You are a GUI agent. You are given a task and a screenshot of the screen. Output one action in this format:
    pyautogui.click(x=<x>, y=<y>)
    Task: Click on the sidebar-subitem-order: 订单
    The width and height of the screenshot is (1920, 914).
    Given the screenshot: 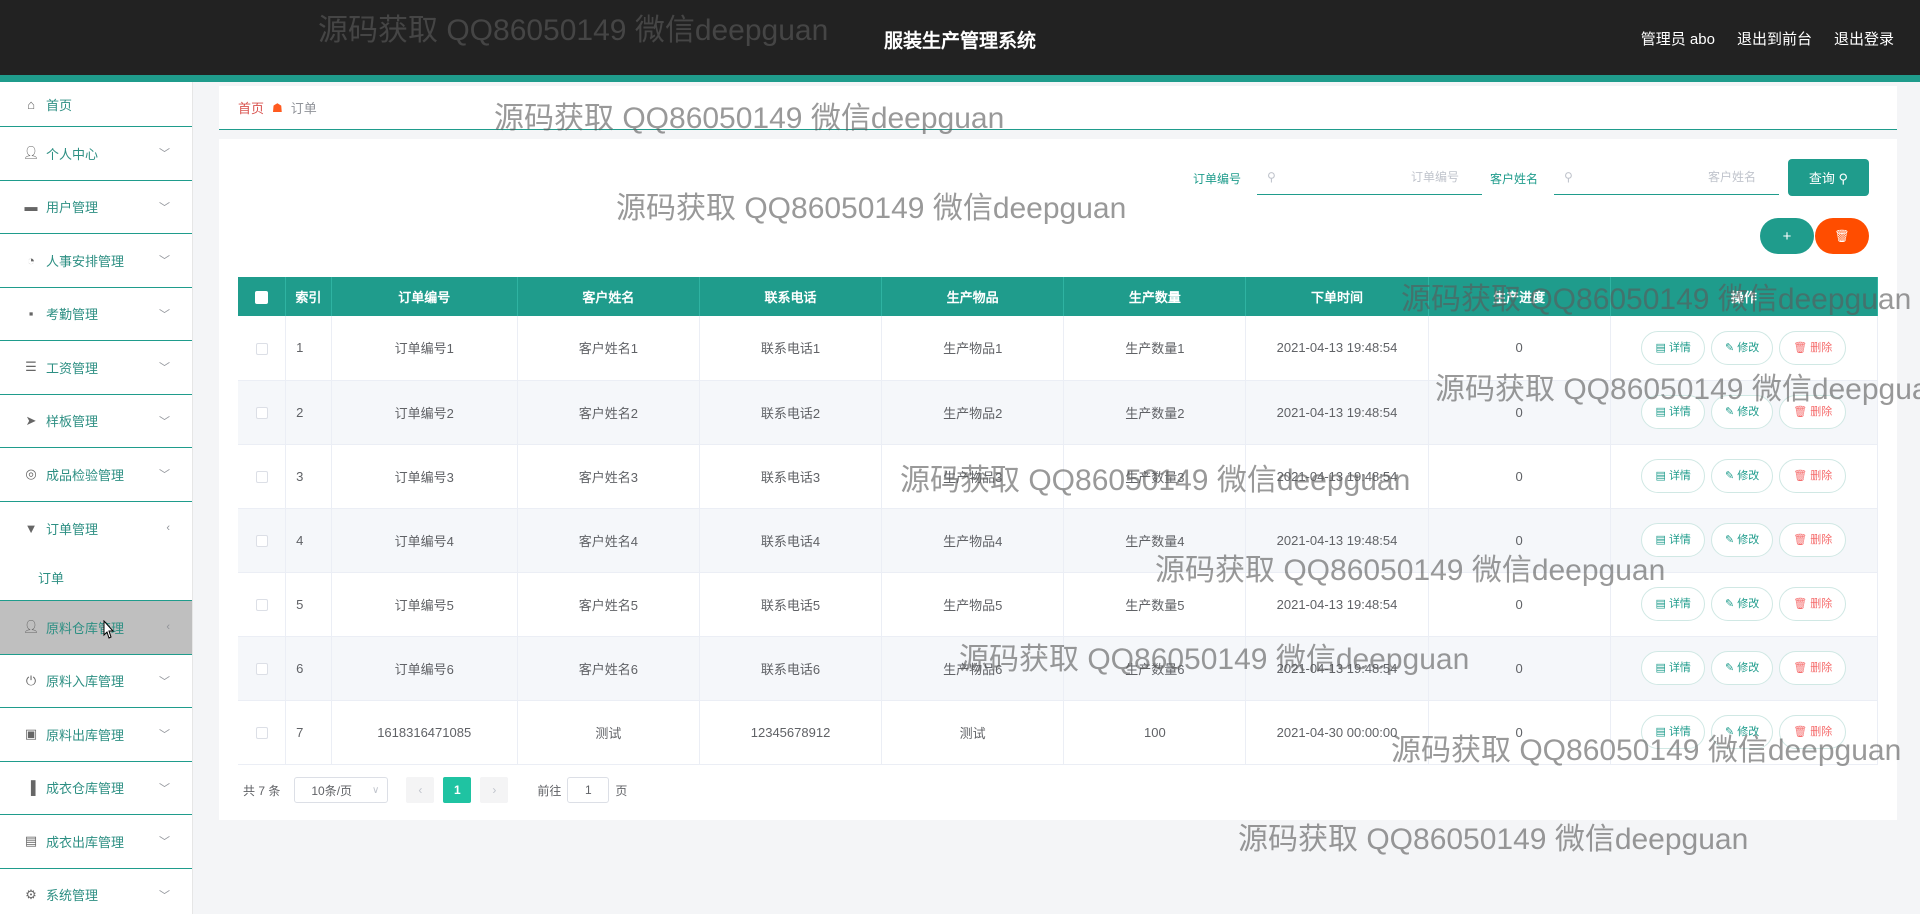 What is the action you would take?
    pyautogui.click(x=96, y=578)
    